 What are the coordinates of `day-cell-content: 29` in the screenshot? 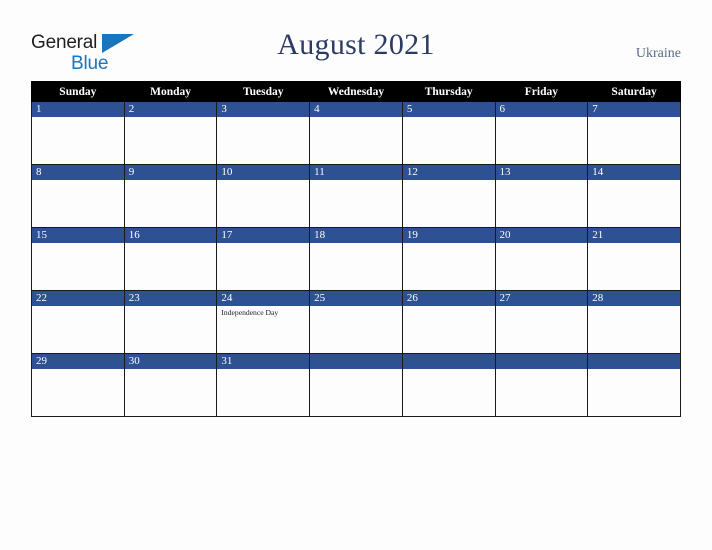 It's located at (78, 385).